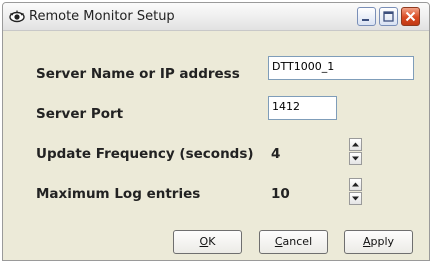  Describe the element at coordinates (297, 241) in the screenshot. I see `cancel-label-rest: ancel` at that location.